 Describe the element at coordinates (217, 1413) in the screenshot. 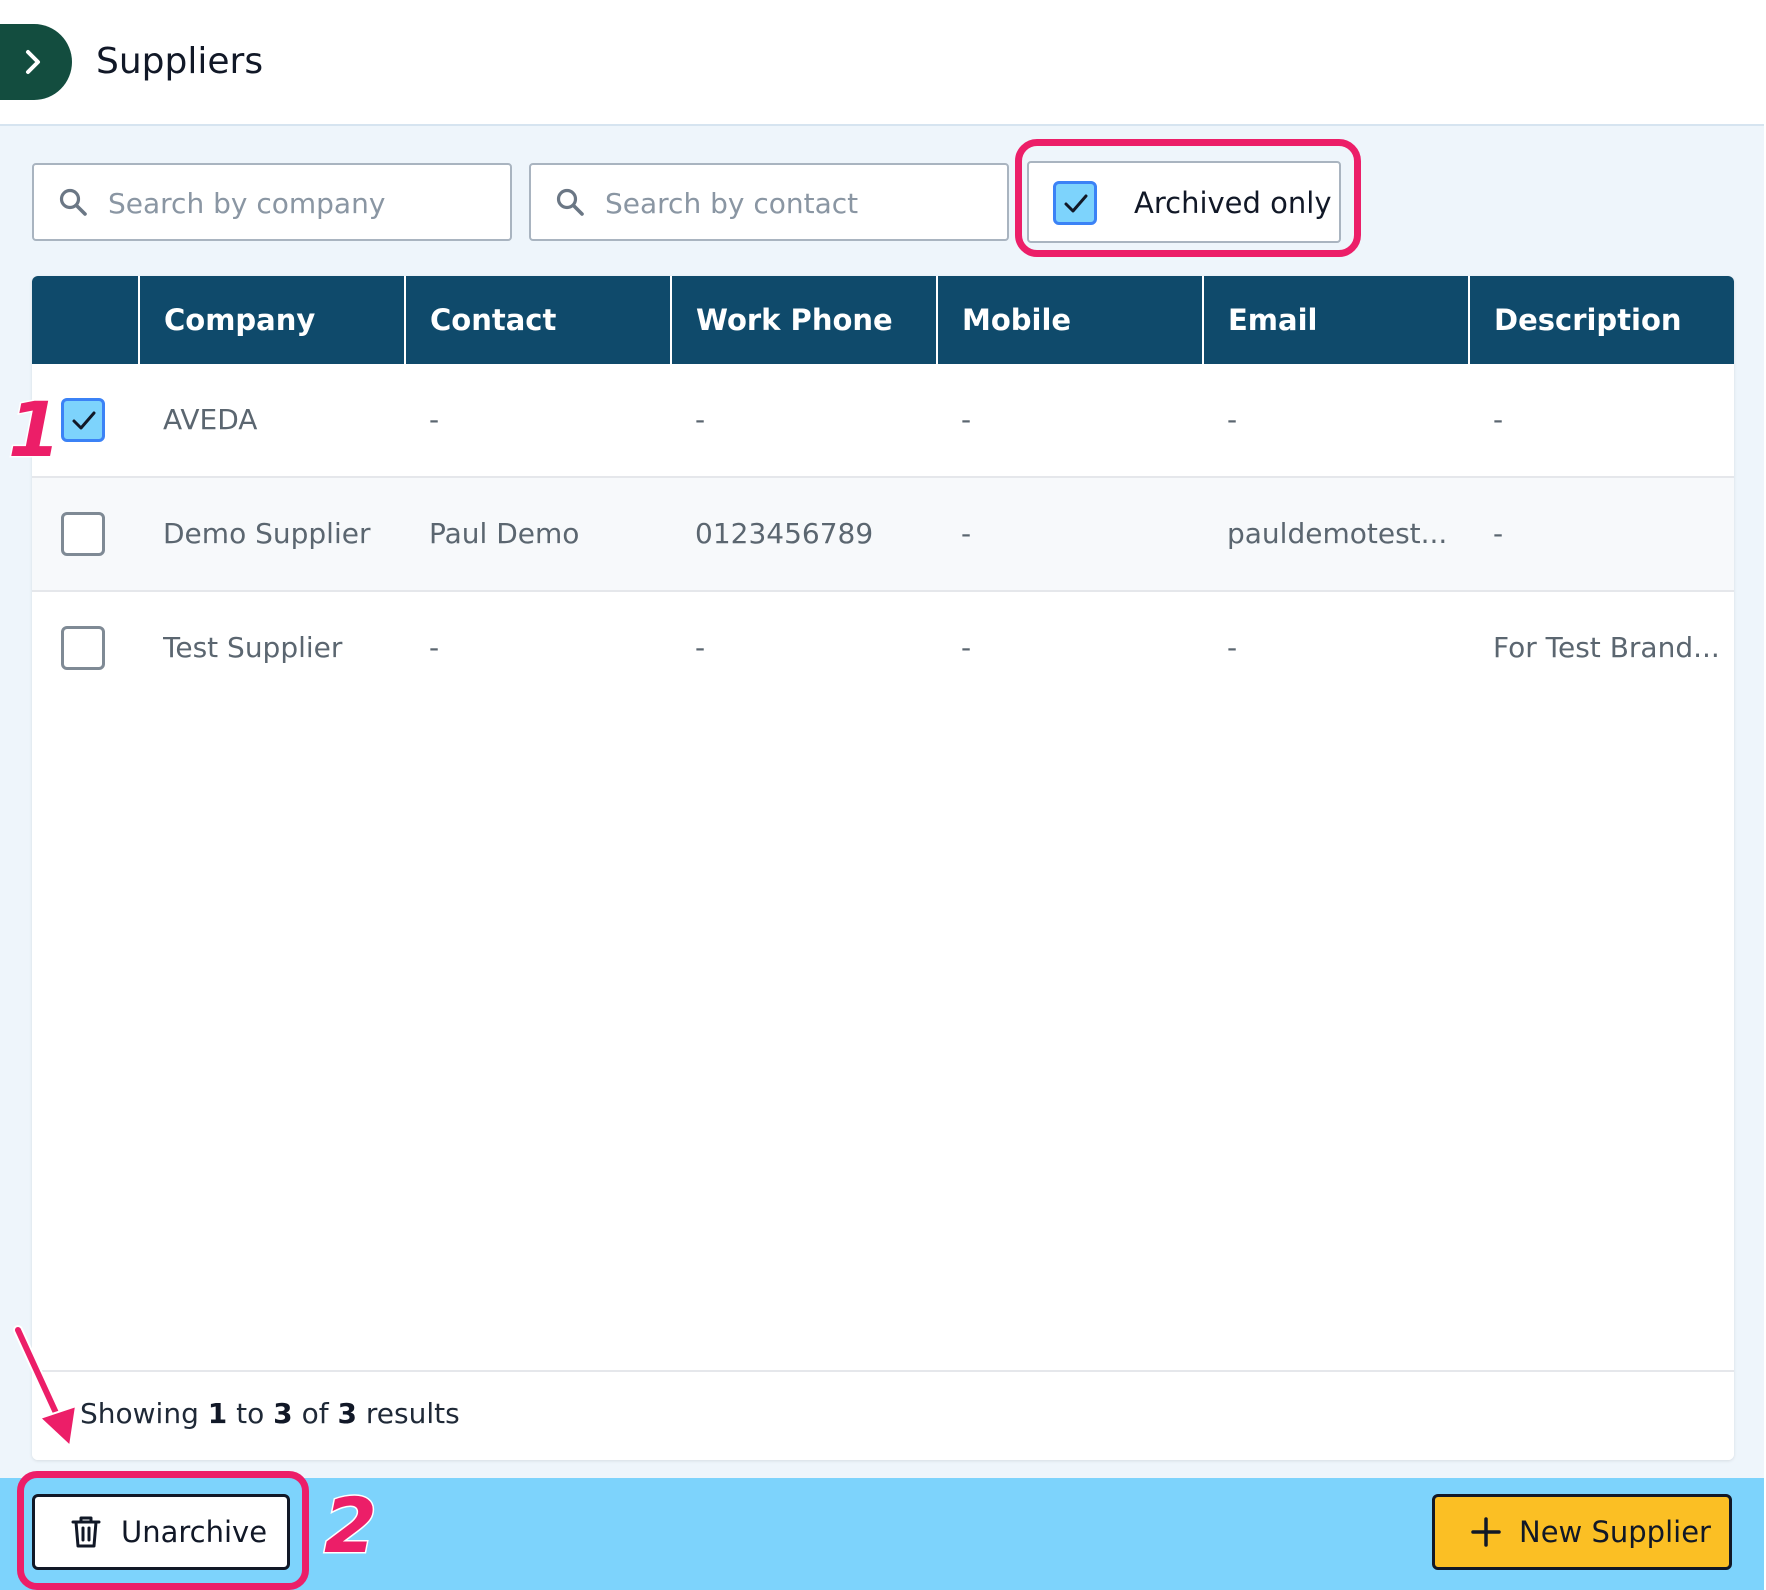

I see `results-from: 1` at that location.